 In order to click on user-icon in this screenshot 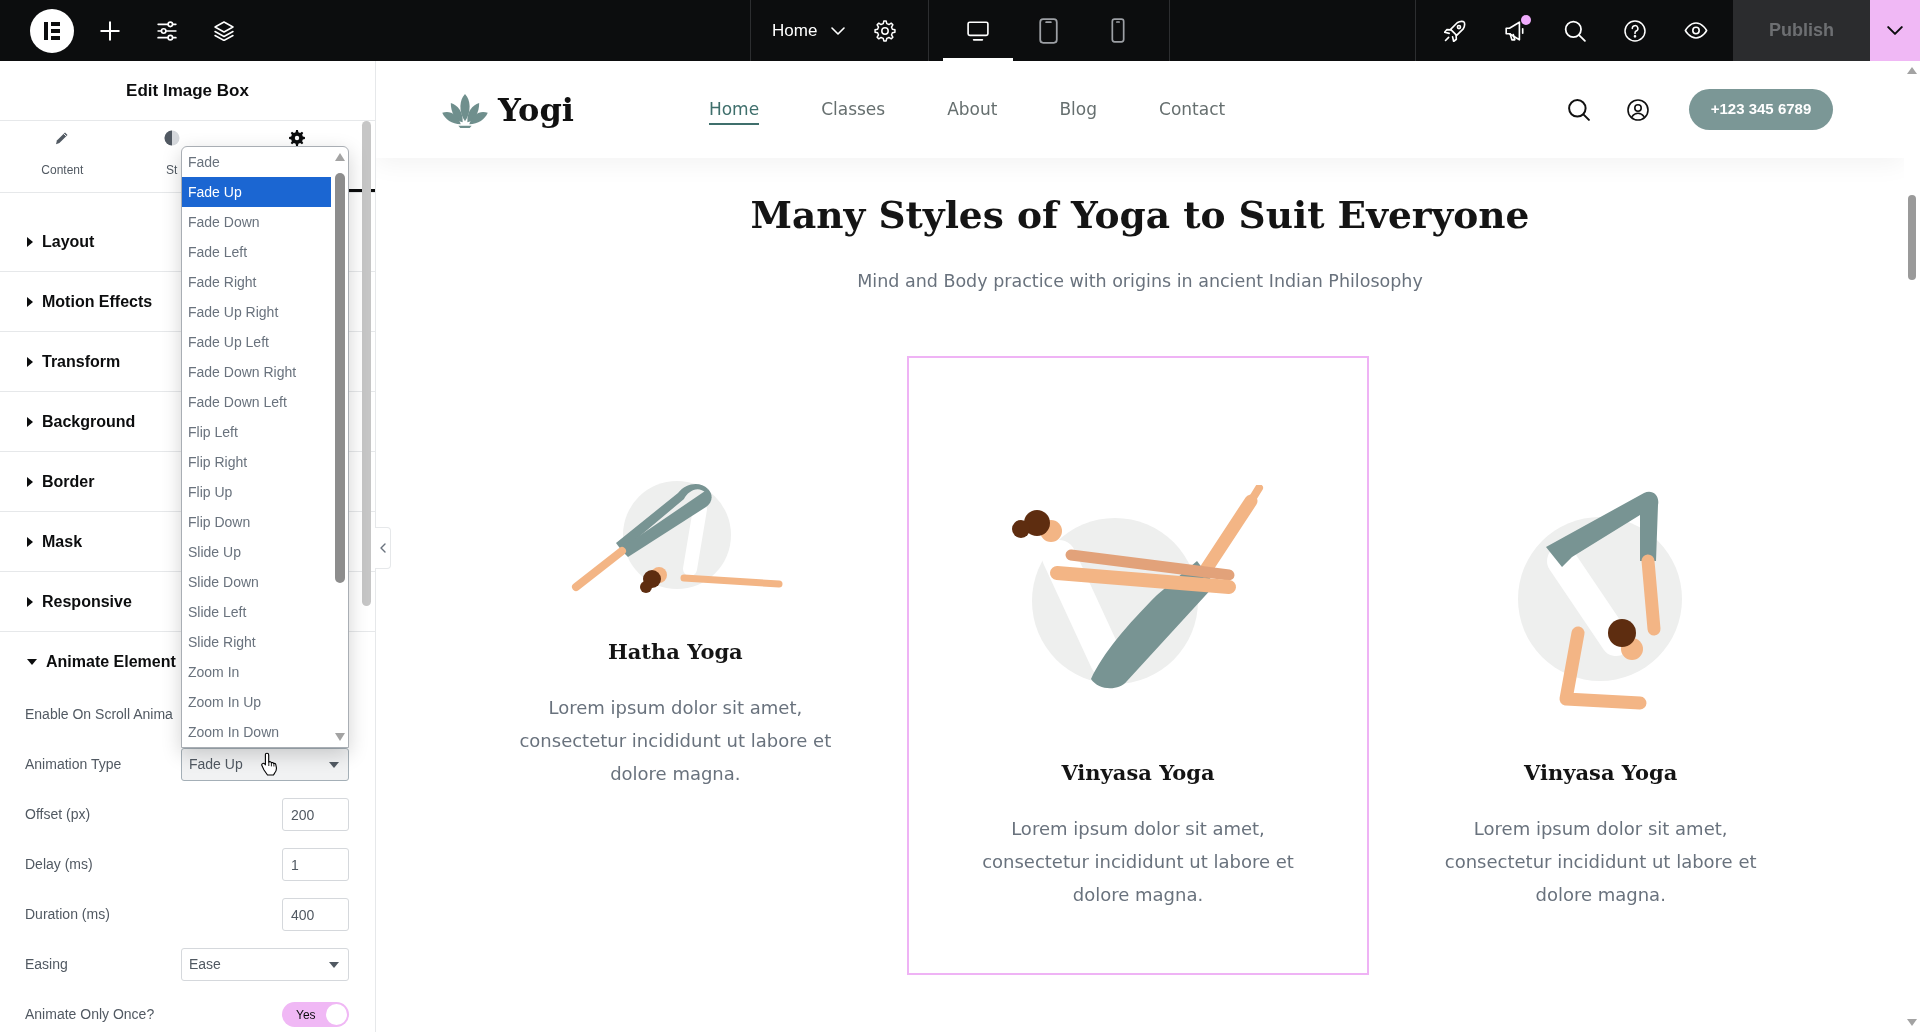, I will do `click(1638, 109)`.